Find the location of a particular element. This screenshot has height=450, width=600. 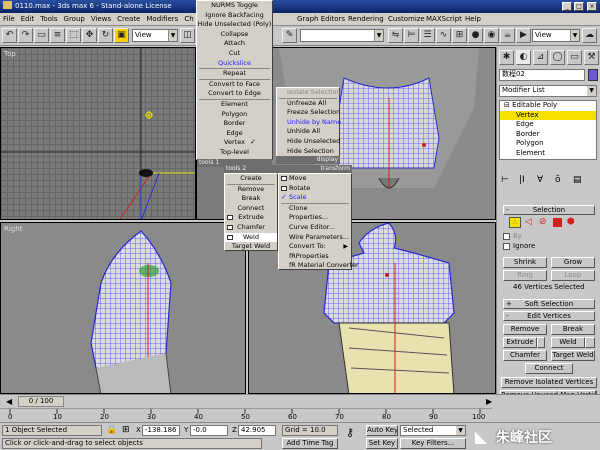

render-type-dropdown: View ▼ is located at coordinates (556, 35).